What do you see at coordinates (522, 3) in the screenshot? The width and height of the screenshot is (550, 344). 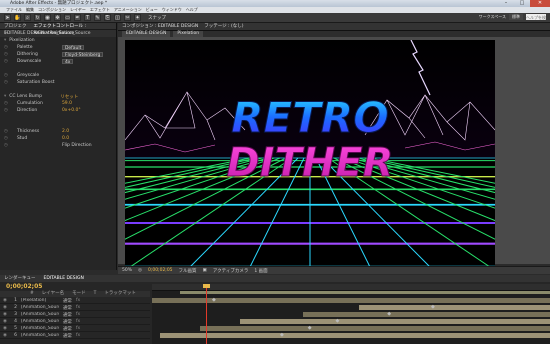 I see `maximize-icon: □` at bounding box center [522, 3].